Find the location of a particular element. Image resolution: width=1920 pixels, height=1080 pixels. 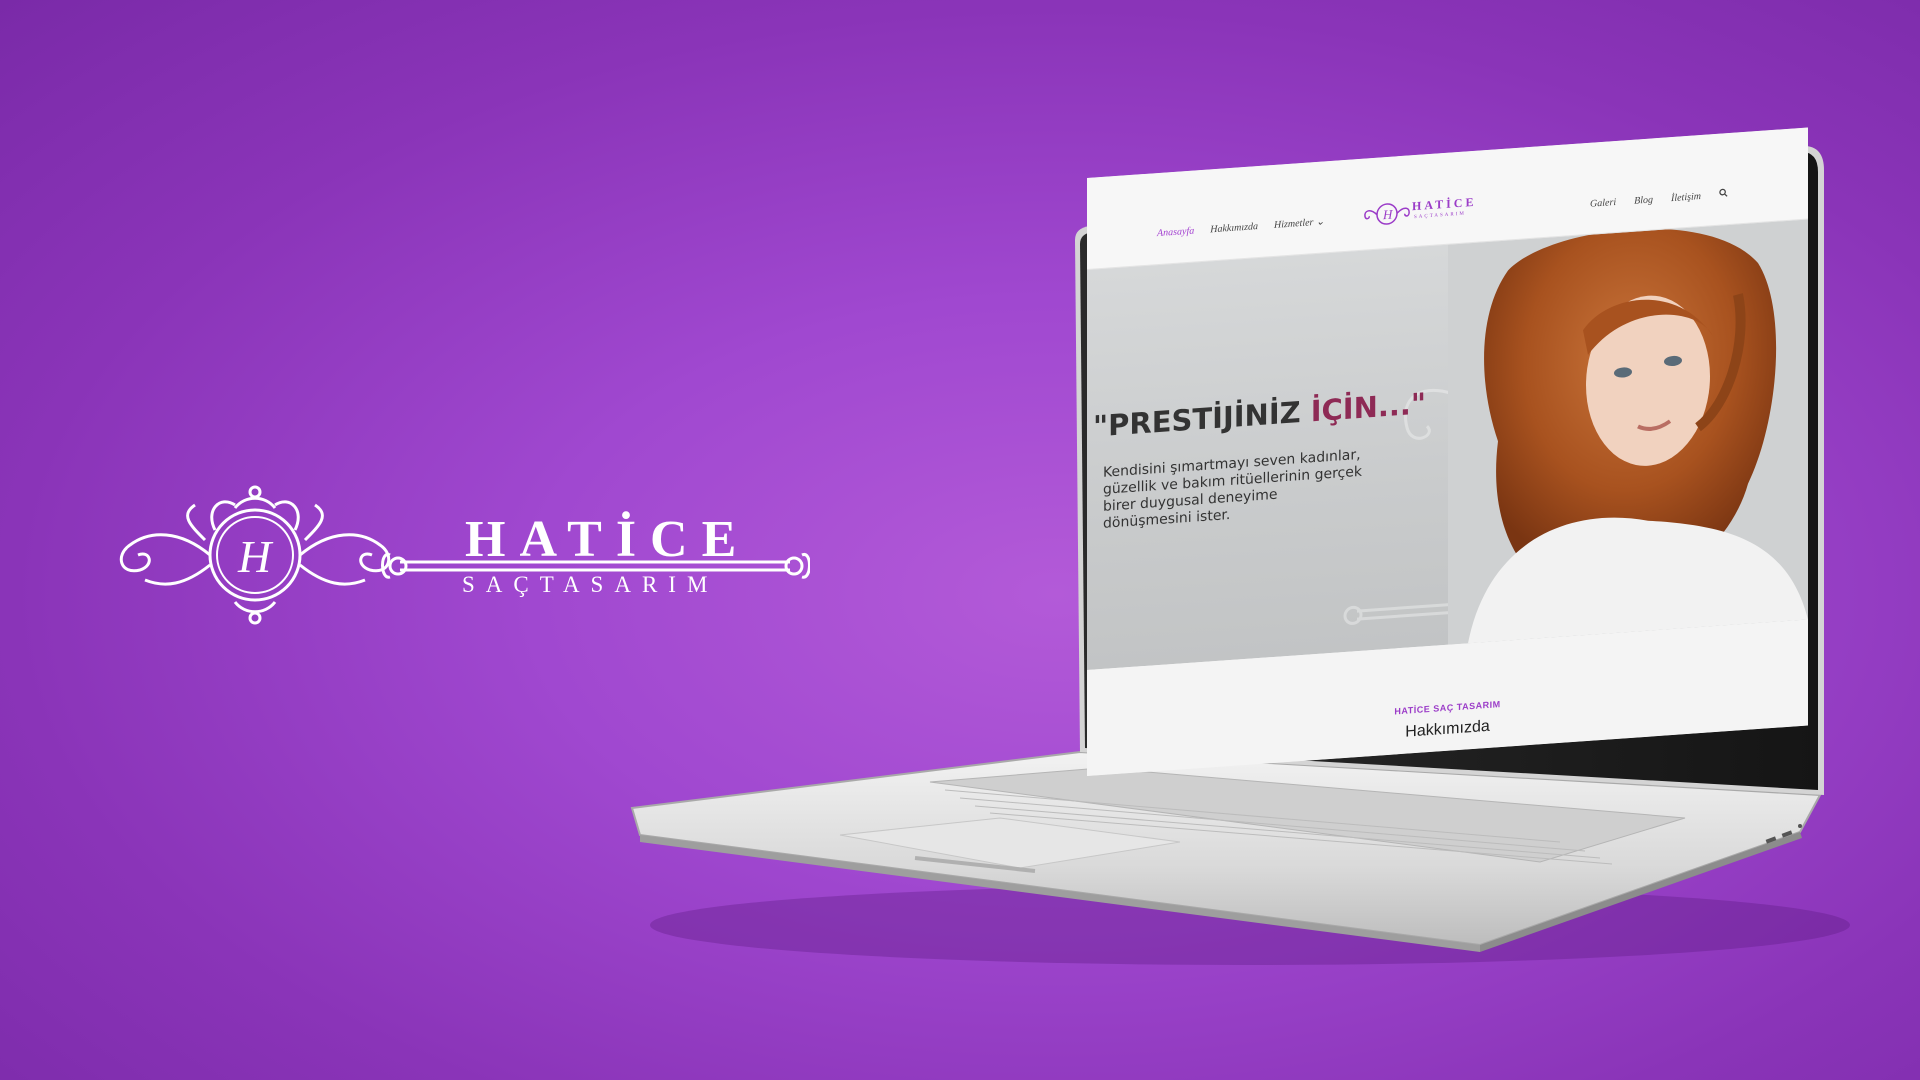

site-logo-ornament-icon: H is located at coordinates (1387, 214).